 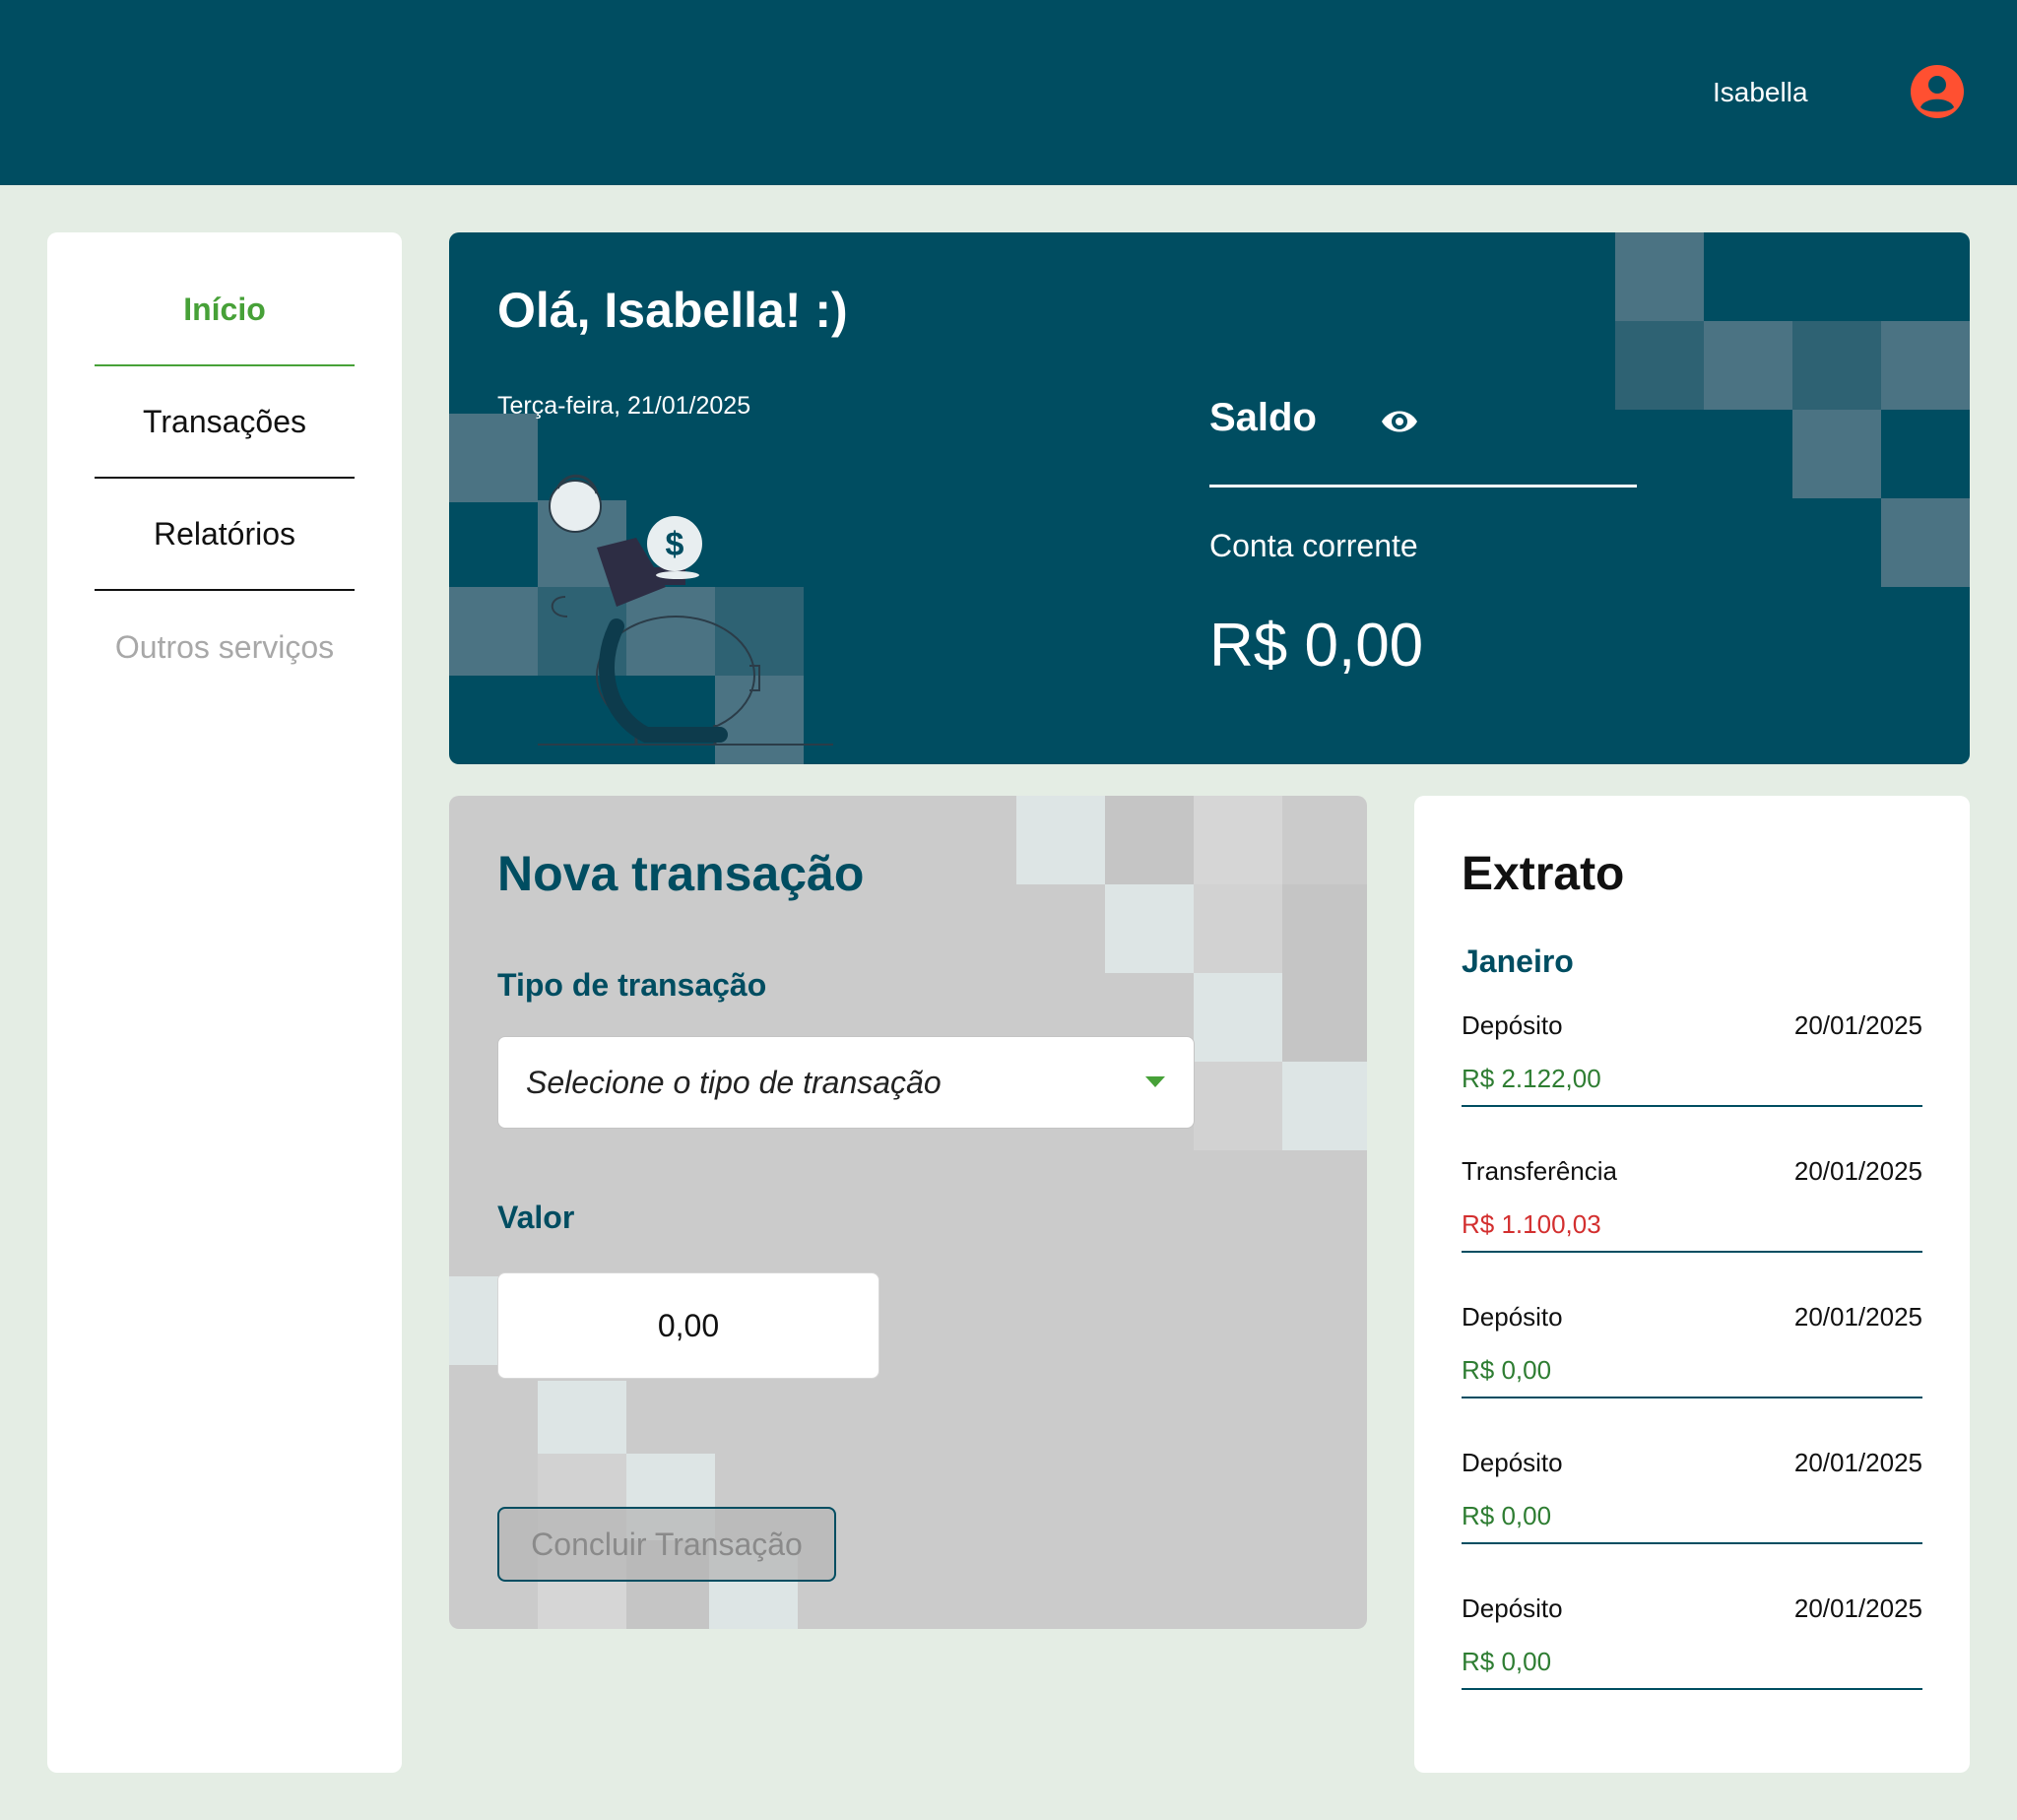 What do you see at coordinates (1692, 1053) in the screenshot?
I see `statement-item: Depósito 20/01/2025 R$ 2.122,00` at bounding box center [1692, 1053].